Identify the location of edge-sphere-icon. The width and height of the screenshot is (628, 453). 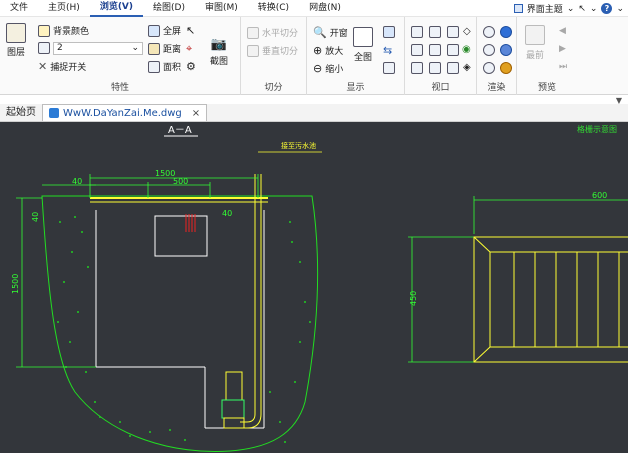
(489, 68).